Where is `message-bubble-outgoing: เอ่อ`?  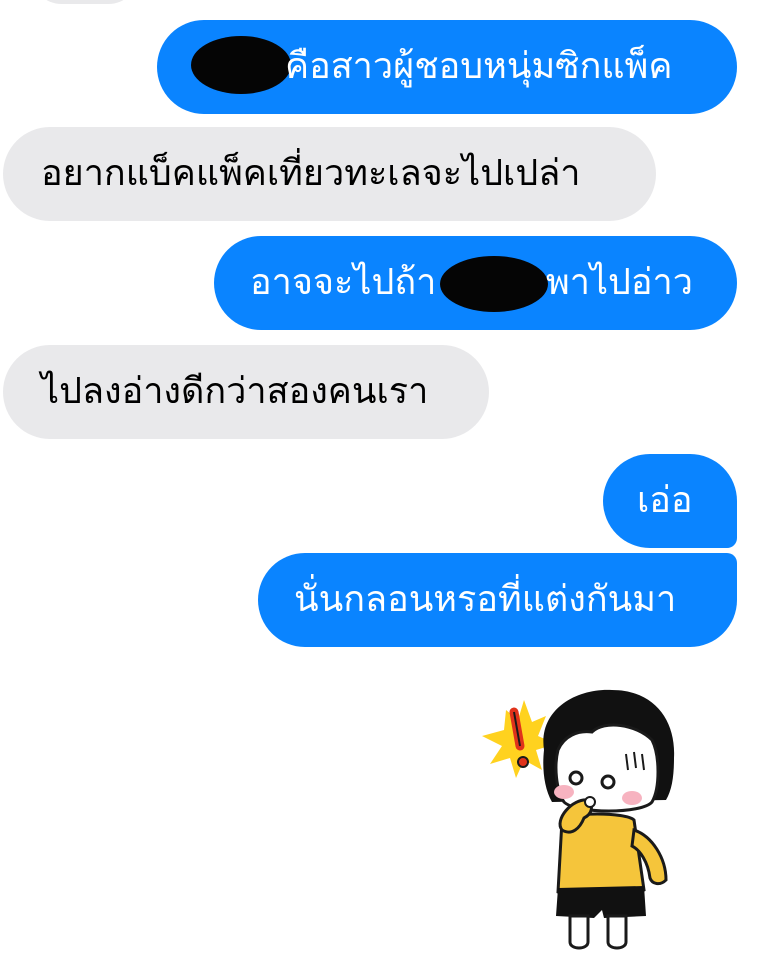 message-bubble-outgoing: เอ่อ is located at coordinates (670, 501).